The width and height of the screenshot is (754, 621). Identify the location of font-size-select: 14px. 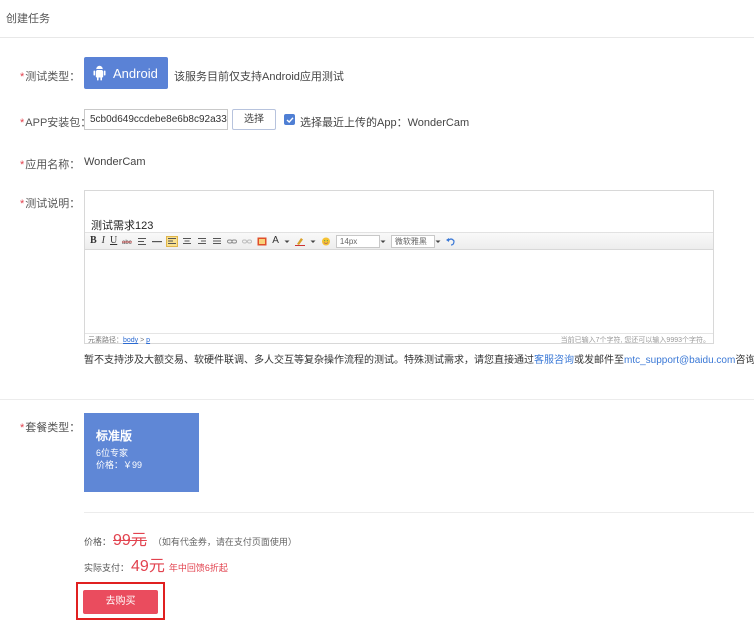
(357, 241).